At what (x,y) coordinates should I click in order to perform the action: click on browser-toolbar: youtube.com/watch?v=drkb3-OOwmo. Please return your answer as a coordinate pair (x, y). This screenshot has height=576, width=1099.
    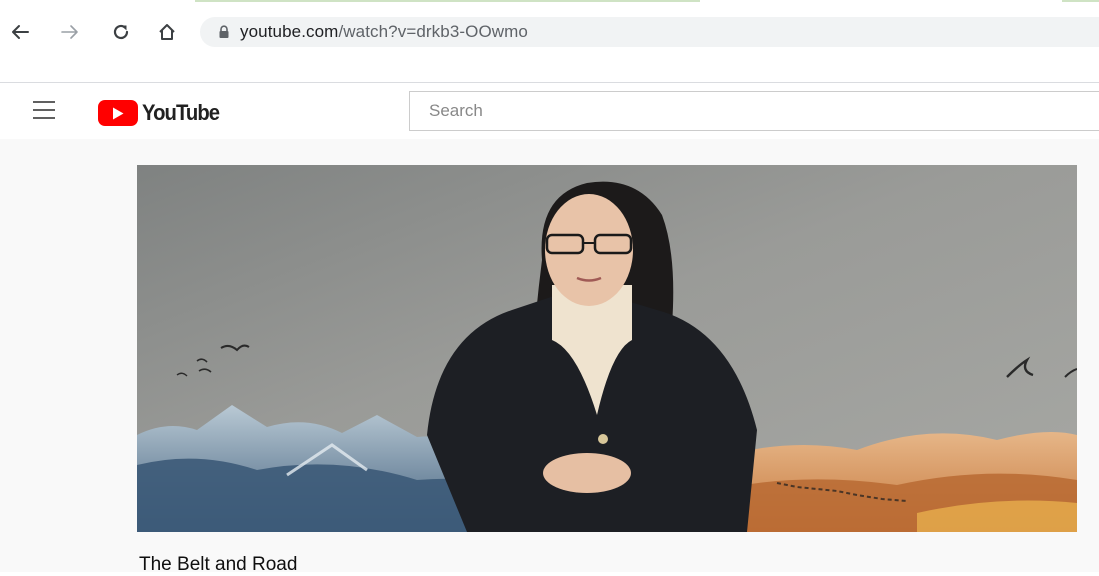
    Looking at the image, I should click on (549, 31).